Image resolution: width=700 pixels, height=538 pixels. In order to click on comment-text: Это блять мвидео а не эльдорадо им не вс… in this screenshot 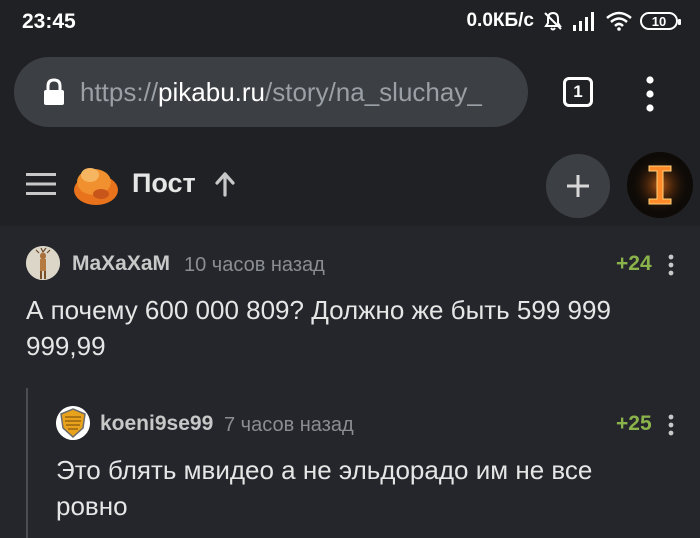, I will do `click(324, 488)`.